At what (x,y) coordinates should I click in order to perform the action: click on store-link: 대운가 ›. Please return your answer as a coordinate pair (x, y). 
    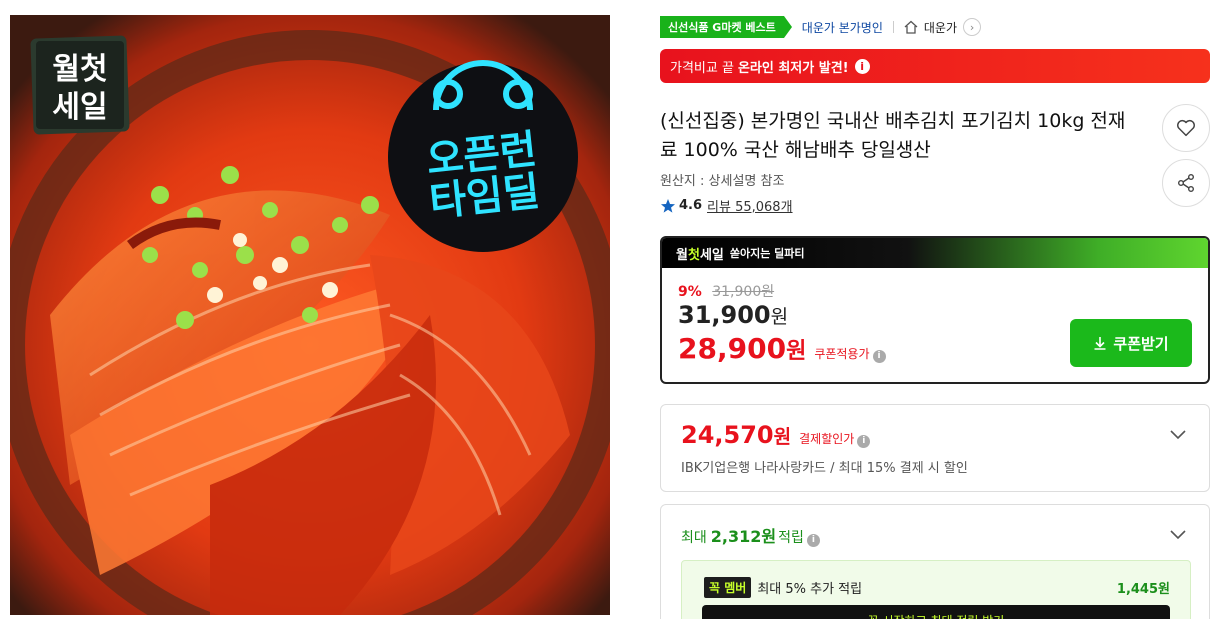
    Looking at the image, I should click on (943, 27).